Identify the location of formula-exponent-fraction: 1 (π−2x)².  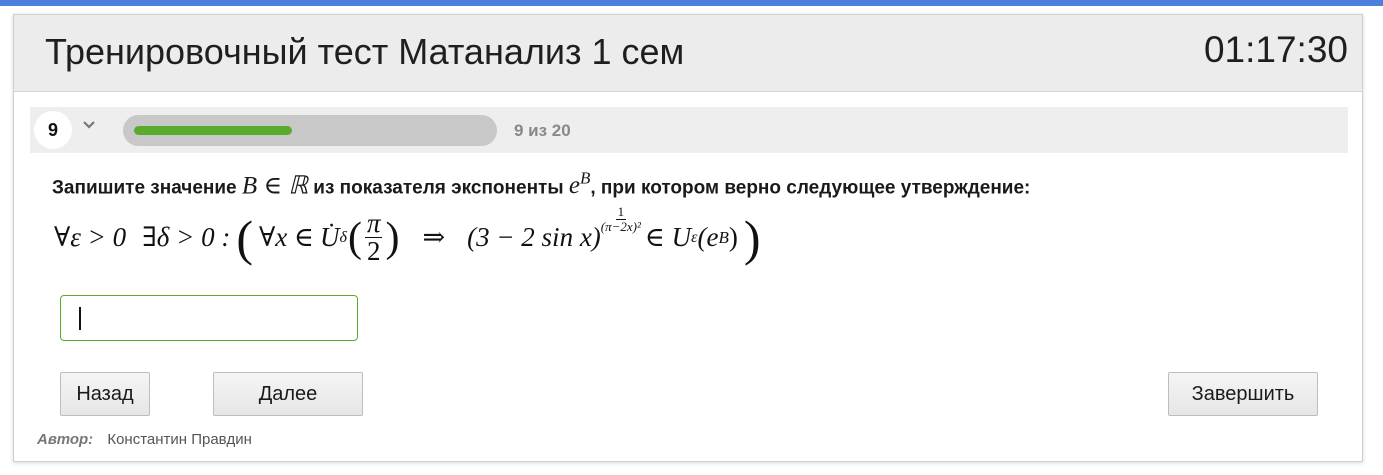
(620, 219).